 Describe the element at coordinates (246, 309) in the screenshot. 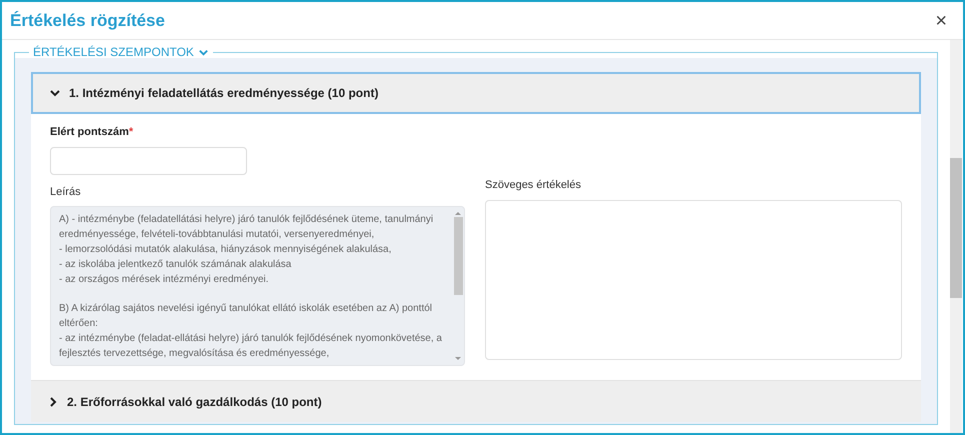

I see `description-line: B) A kizárólag sajátos nevelési igényű tanulókat ellátó iskolák esetében az A) ponttól` at that location.